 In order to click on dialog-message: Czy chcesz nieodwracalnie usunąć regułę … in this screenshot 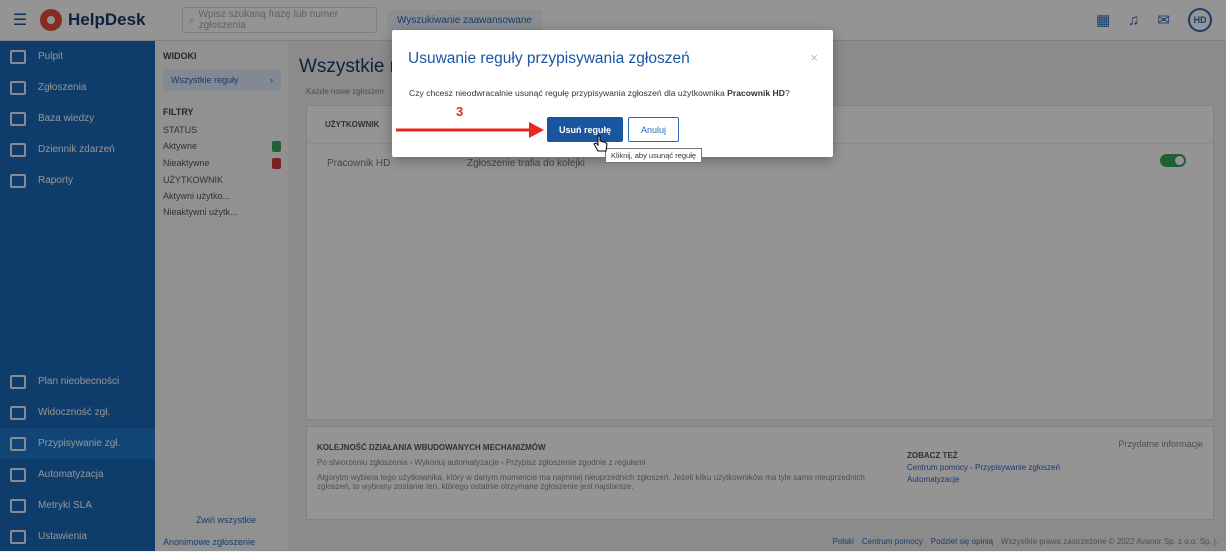, I will do `click(599, 93)`.